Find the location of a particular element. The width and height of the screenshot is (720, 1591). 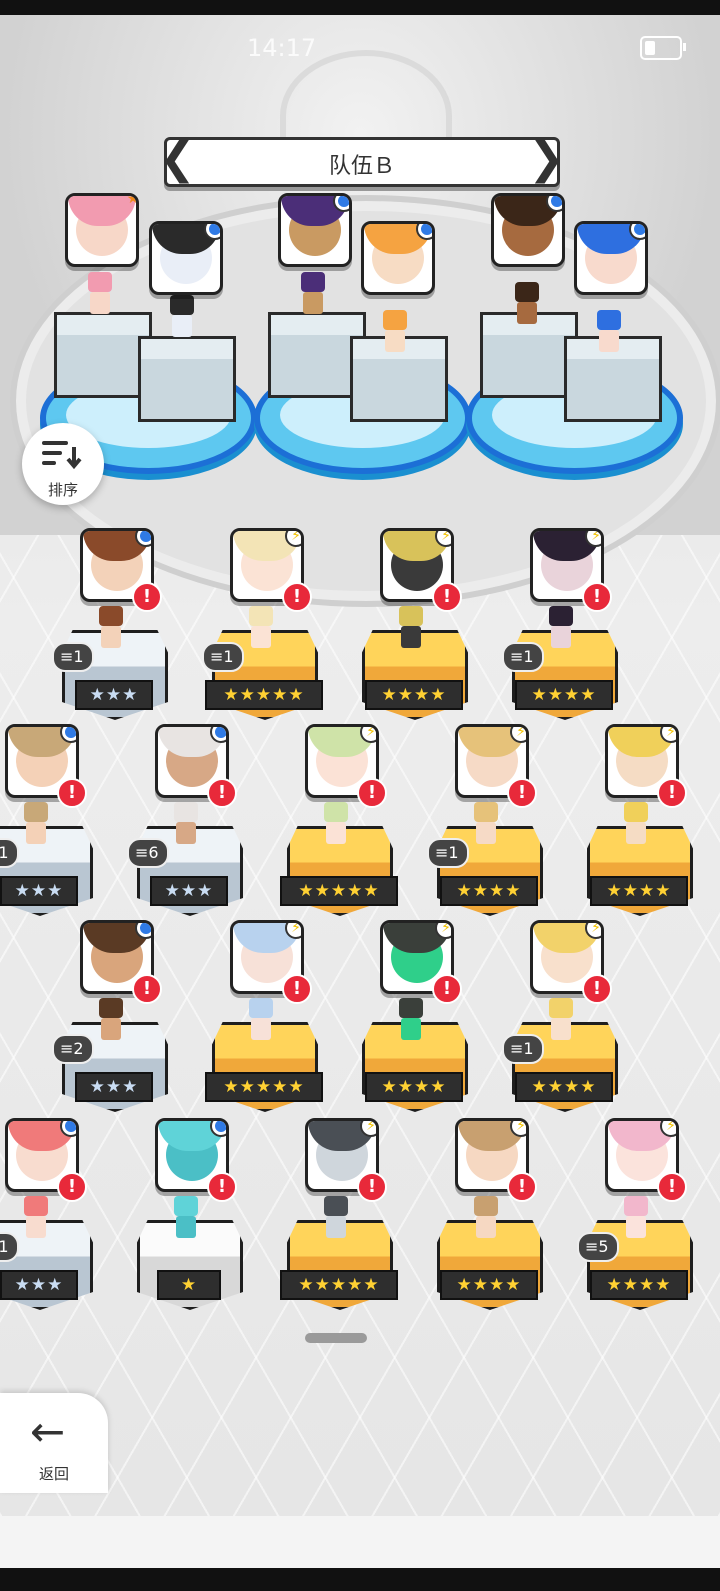

hero-card: ★★★ ≡ 1! is located at coordinates (77, 824).